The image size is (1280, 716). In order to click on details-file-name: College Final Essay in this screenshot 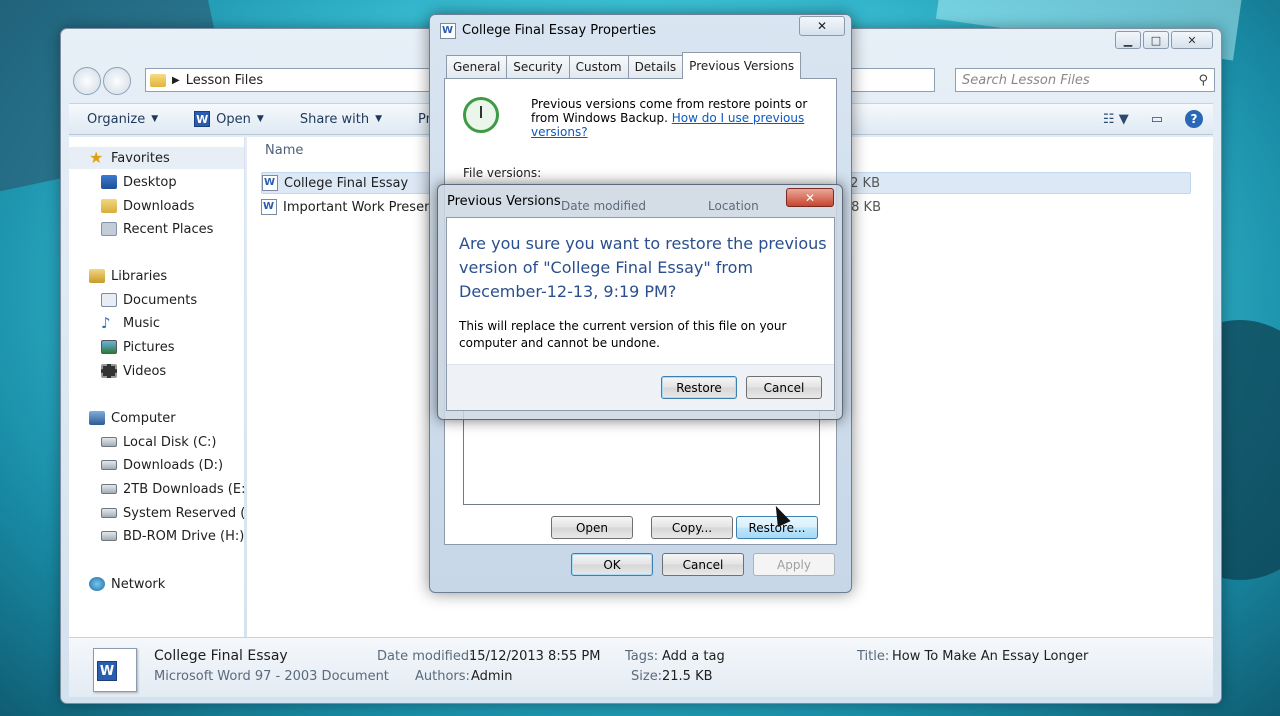, I will do `click(221, 656)`.